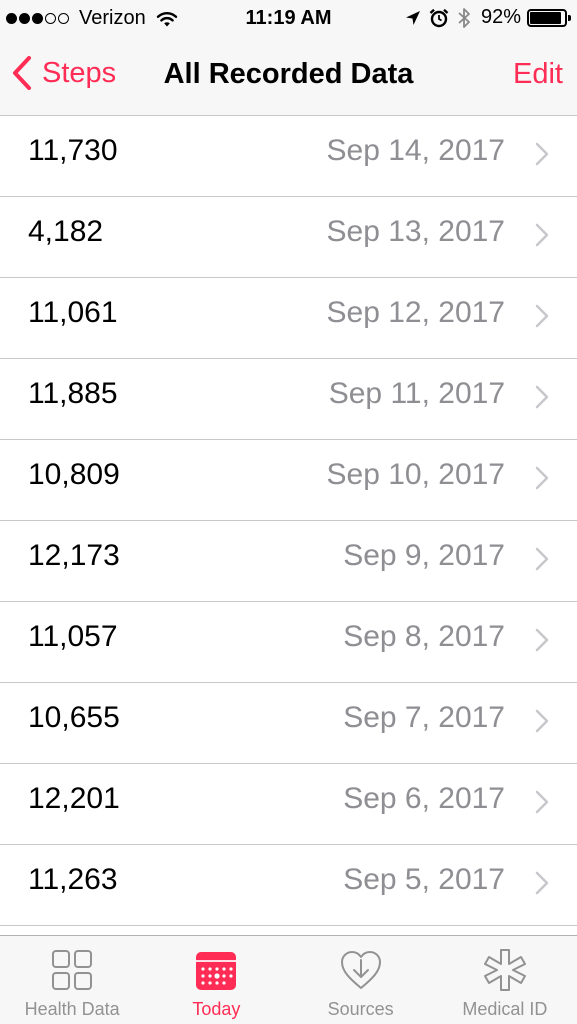 The height and width of the screenshot is (1024, 577). I want to click on record-date: Sep 14, 2017, so click(416, 150).